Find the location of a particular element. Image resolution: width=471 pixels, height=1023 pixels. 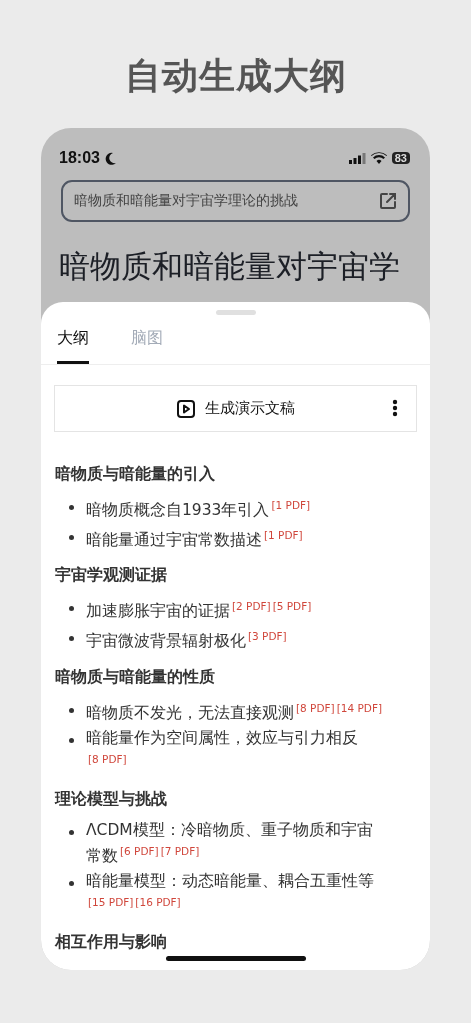

section-heading: 暗物质与暗能量的性质 is located at coordinates (135, 677).